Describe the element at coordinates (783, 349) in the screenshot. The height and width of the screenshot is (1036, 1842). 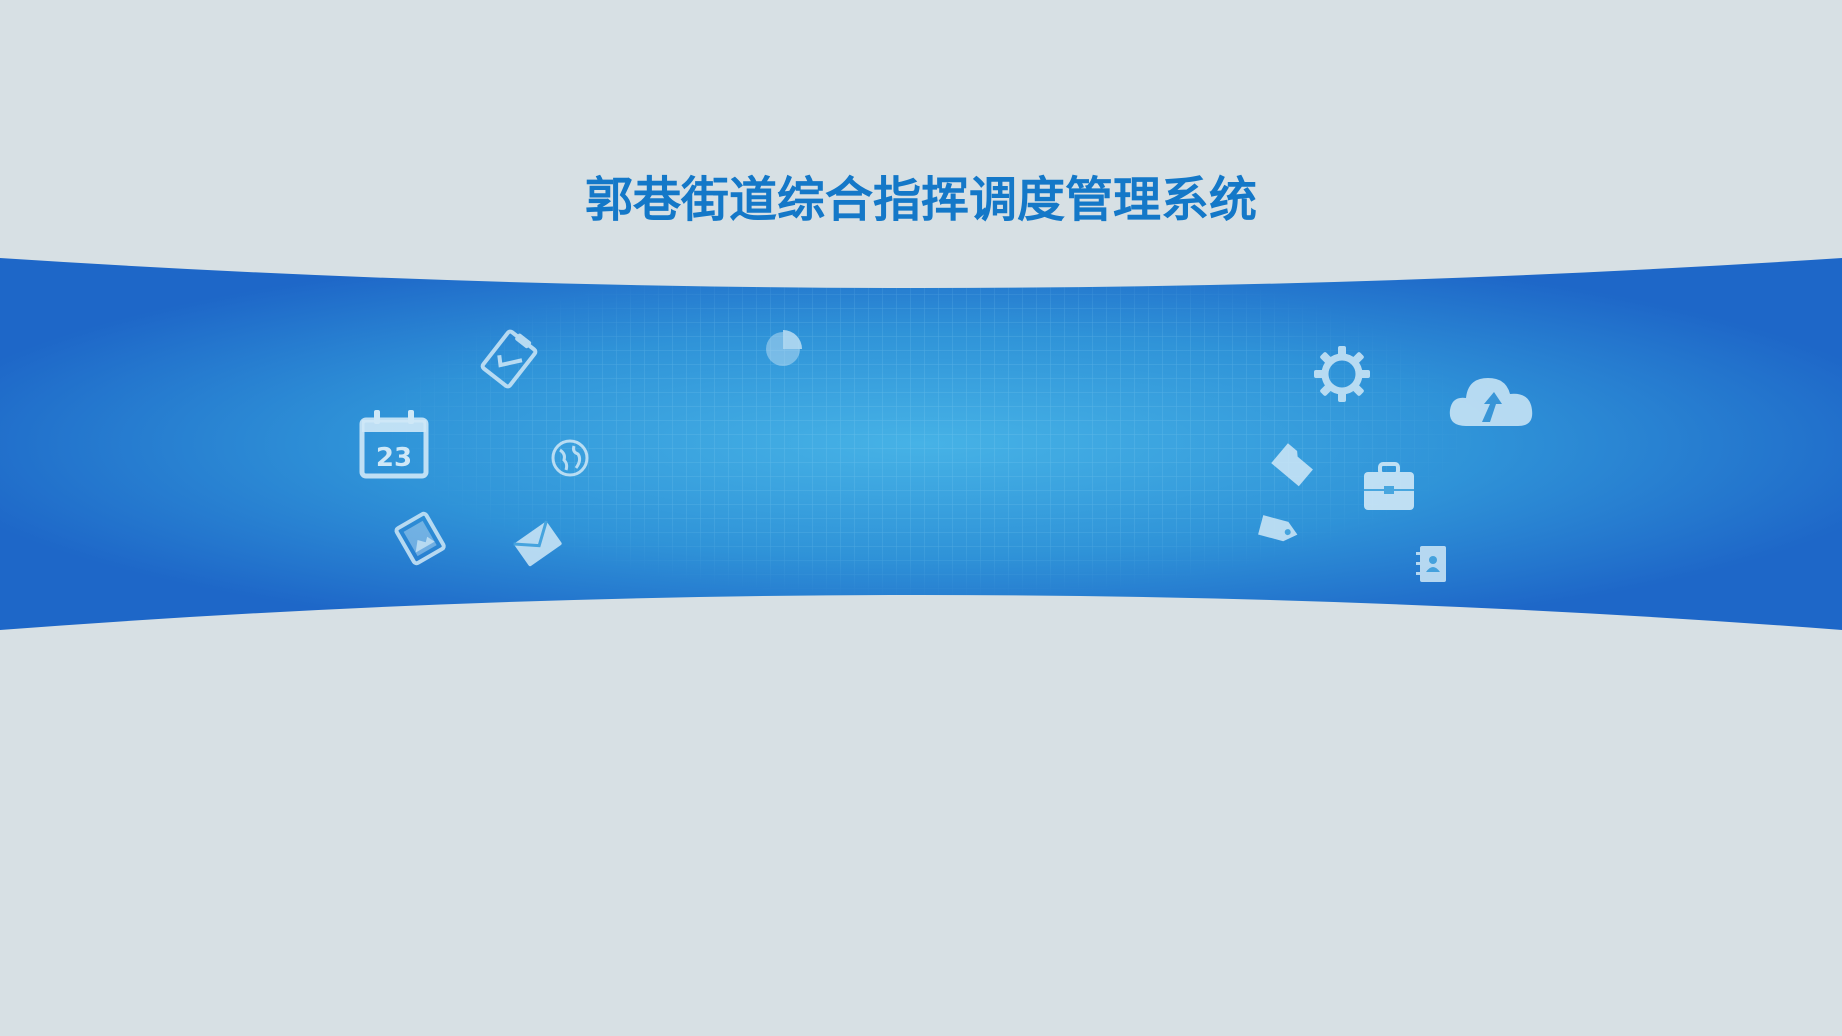
I see `pie-chart-icon` at that location.